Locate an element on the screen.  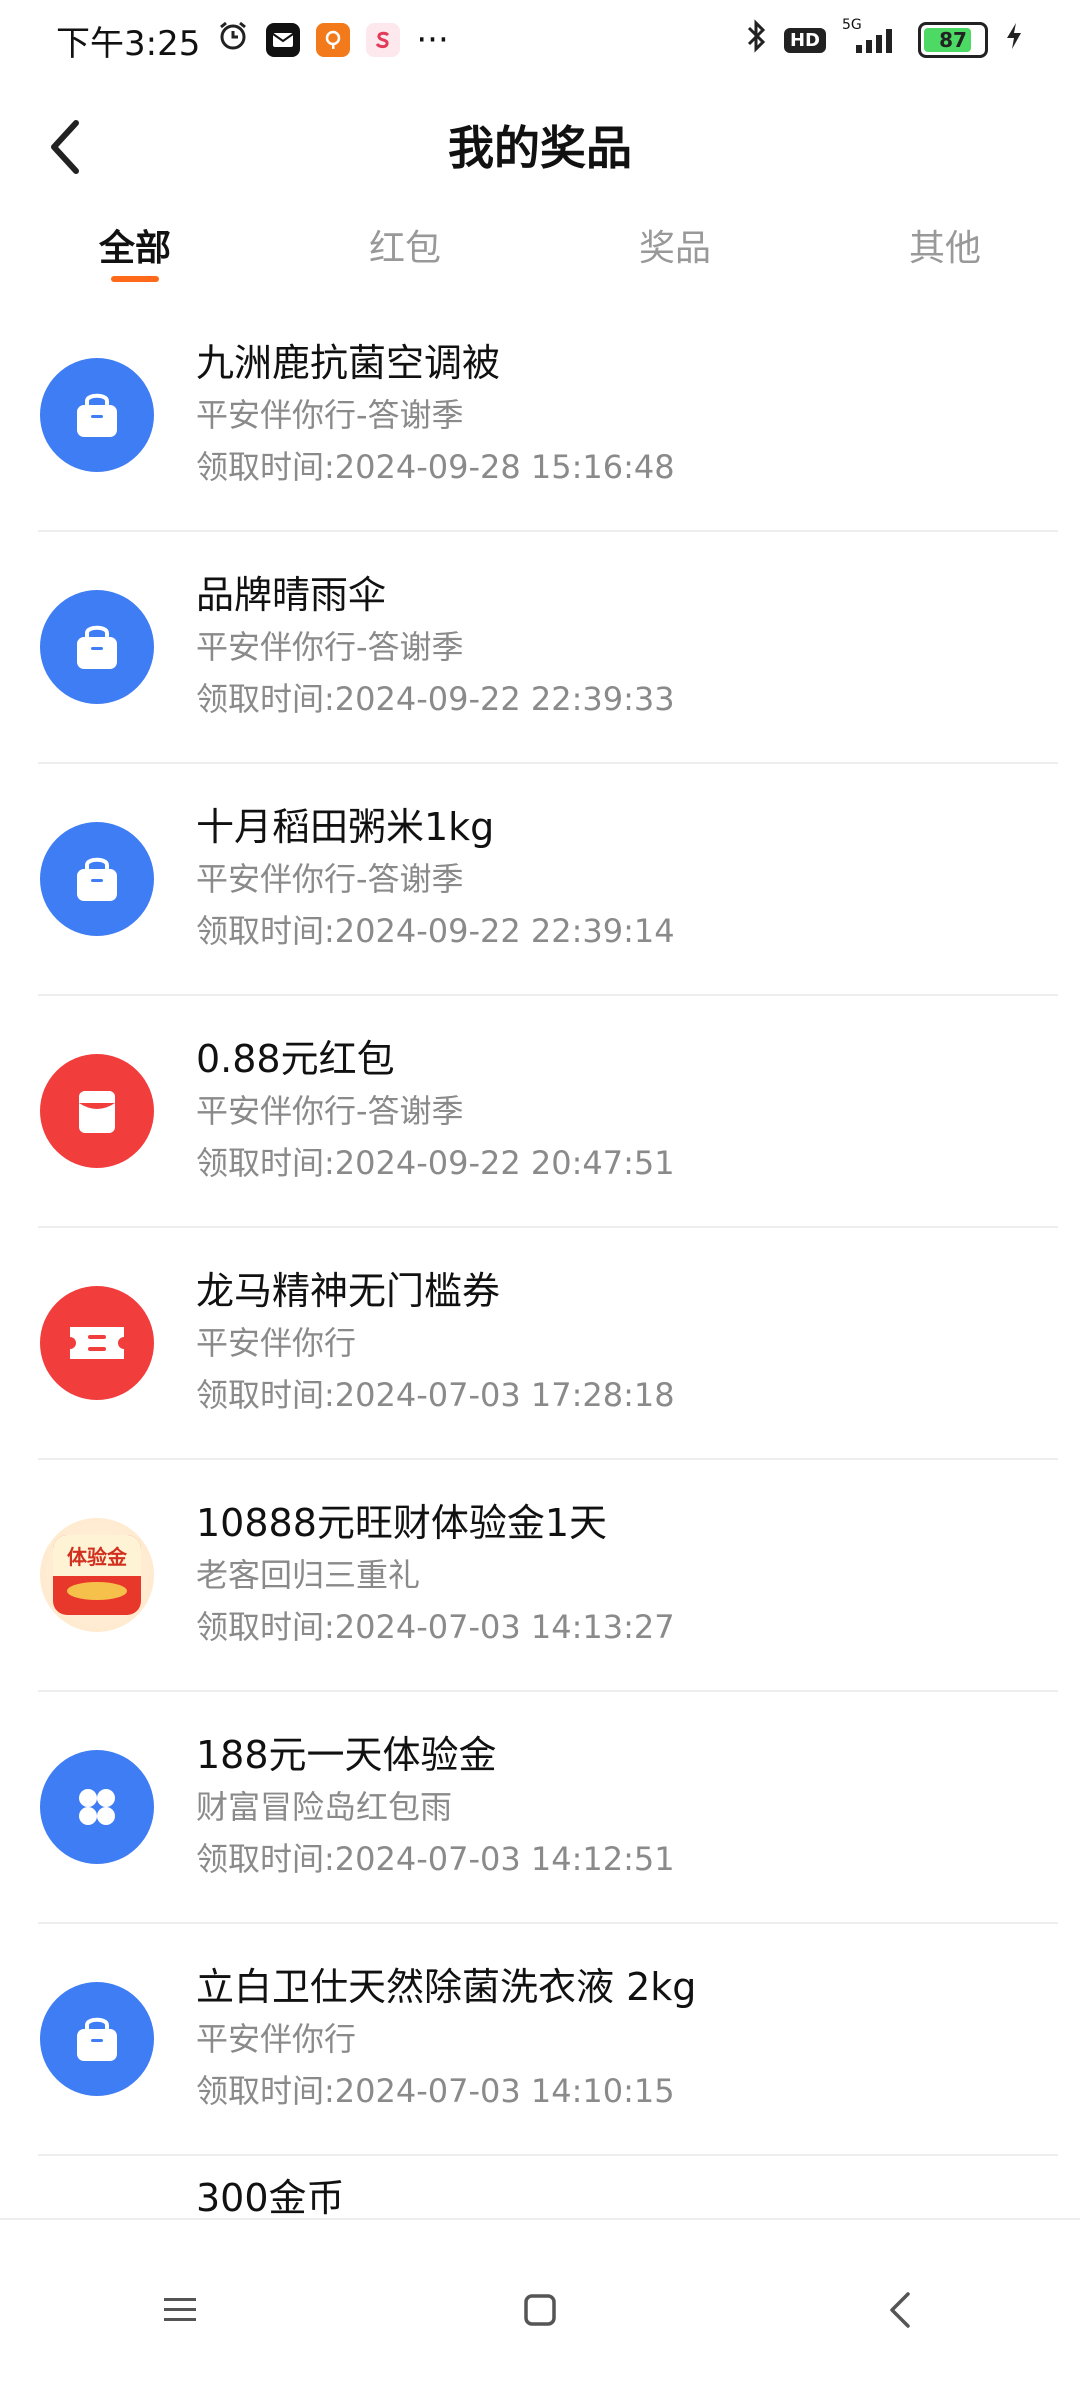
prize-text: 龙马精神无门槛券 平安伴你行 领取时间:2024-07-03 17:28:18 is located at coordinates (435, 1343).